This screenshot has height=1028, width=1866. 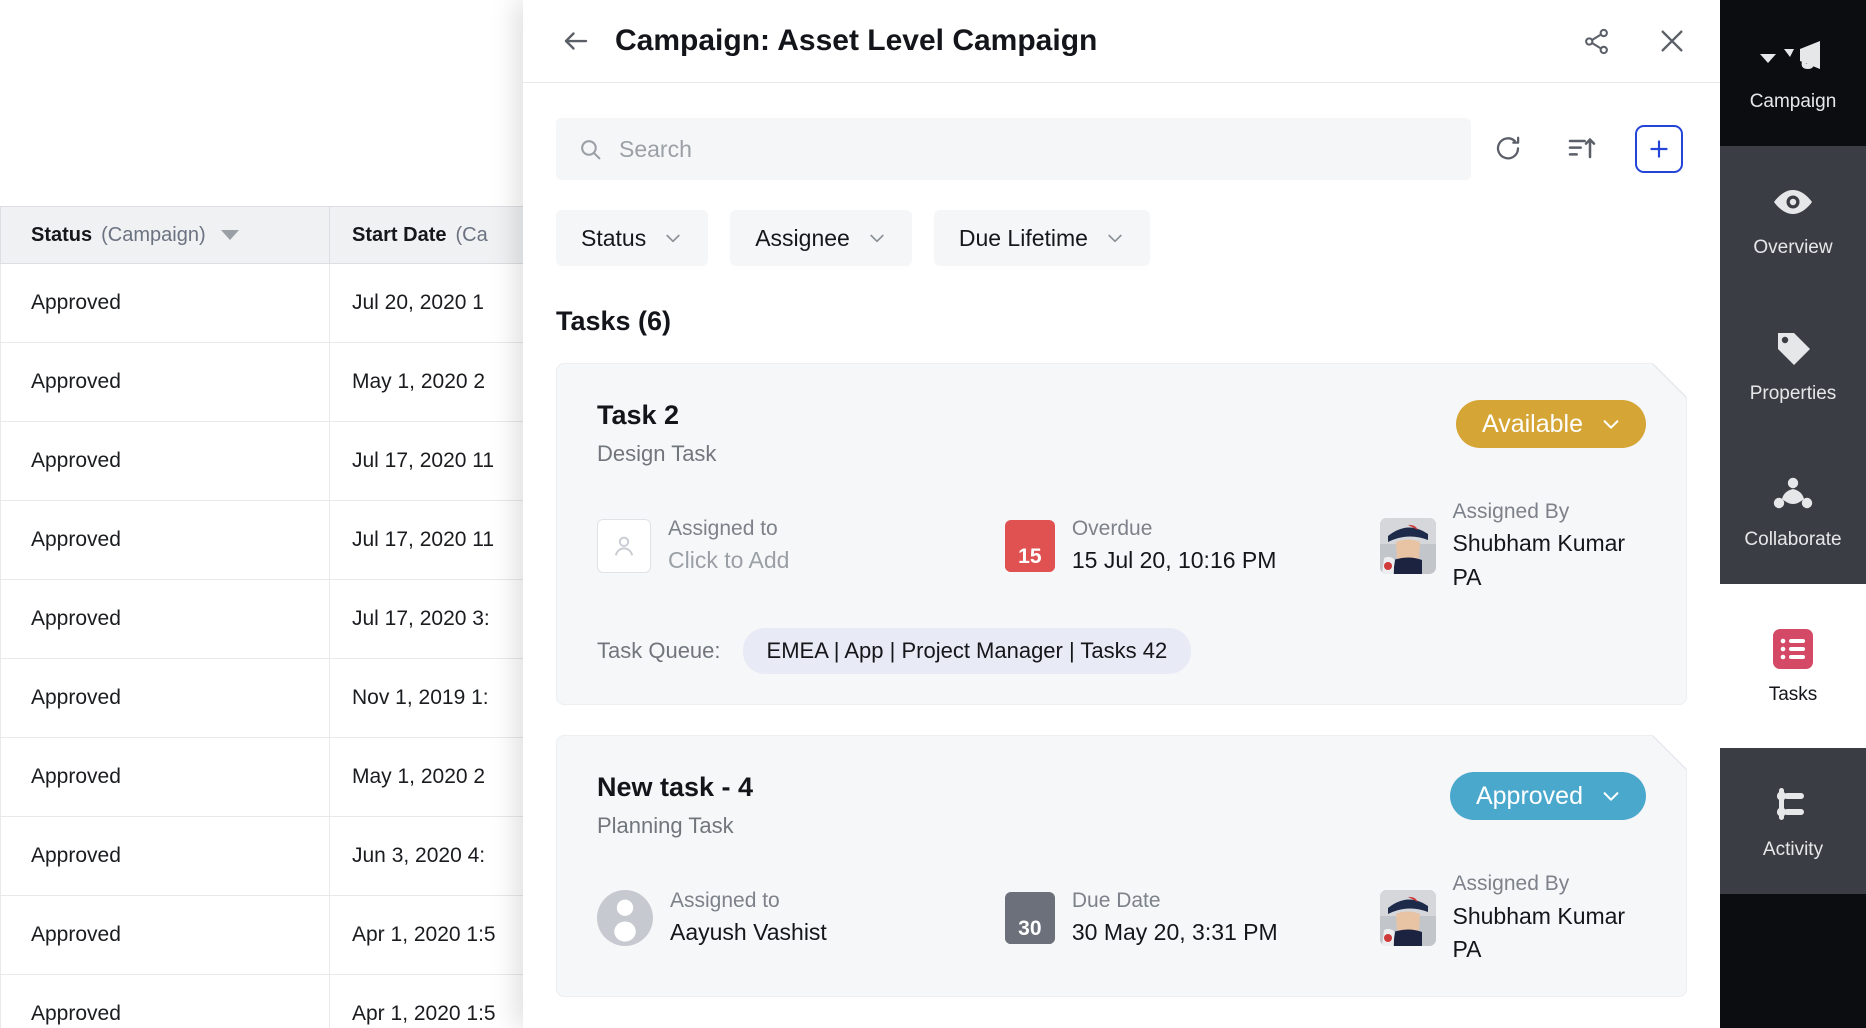 What do you see at coordinates (165, 235) in the screenshot?
I see `column-header-status: Status (Campaign)` at bounding box center [165, 235].